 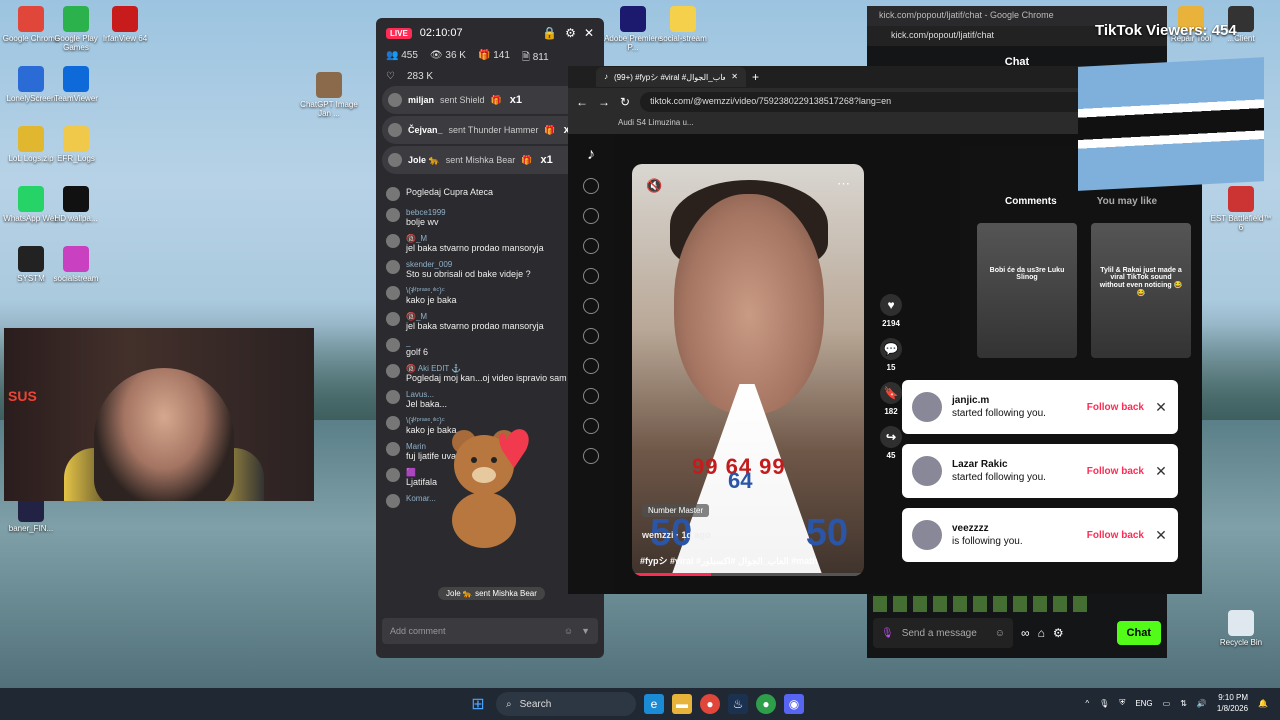 What do you see at coordinates (591, 186) in the screenshot?
I see `search-icon` at bounding box center [591, 186].